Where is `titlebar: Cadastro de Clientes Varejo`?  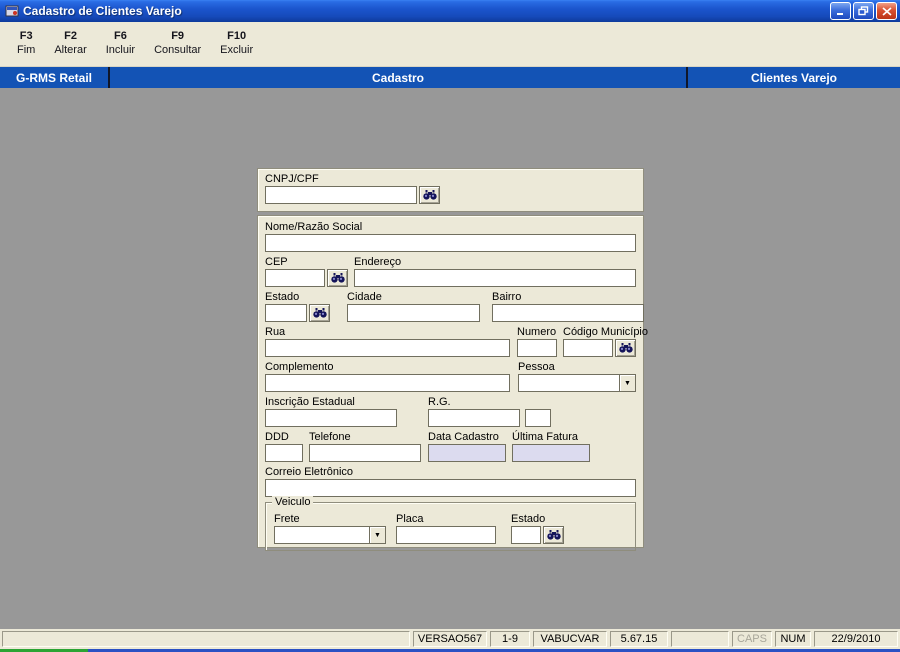 titlebar: Cadastro de Clientes Varejo is located at coordinates (450, 11).